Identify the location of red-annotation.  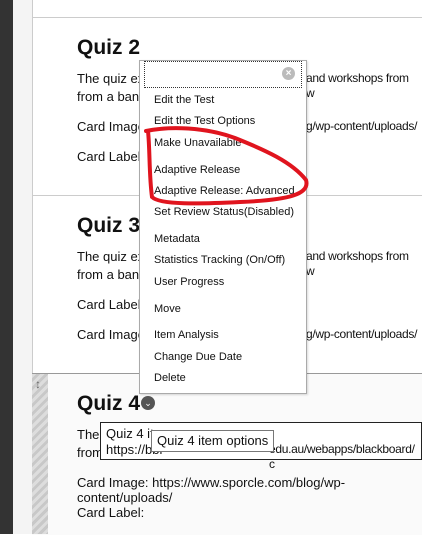
(226, 166).